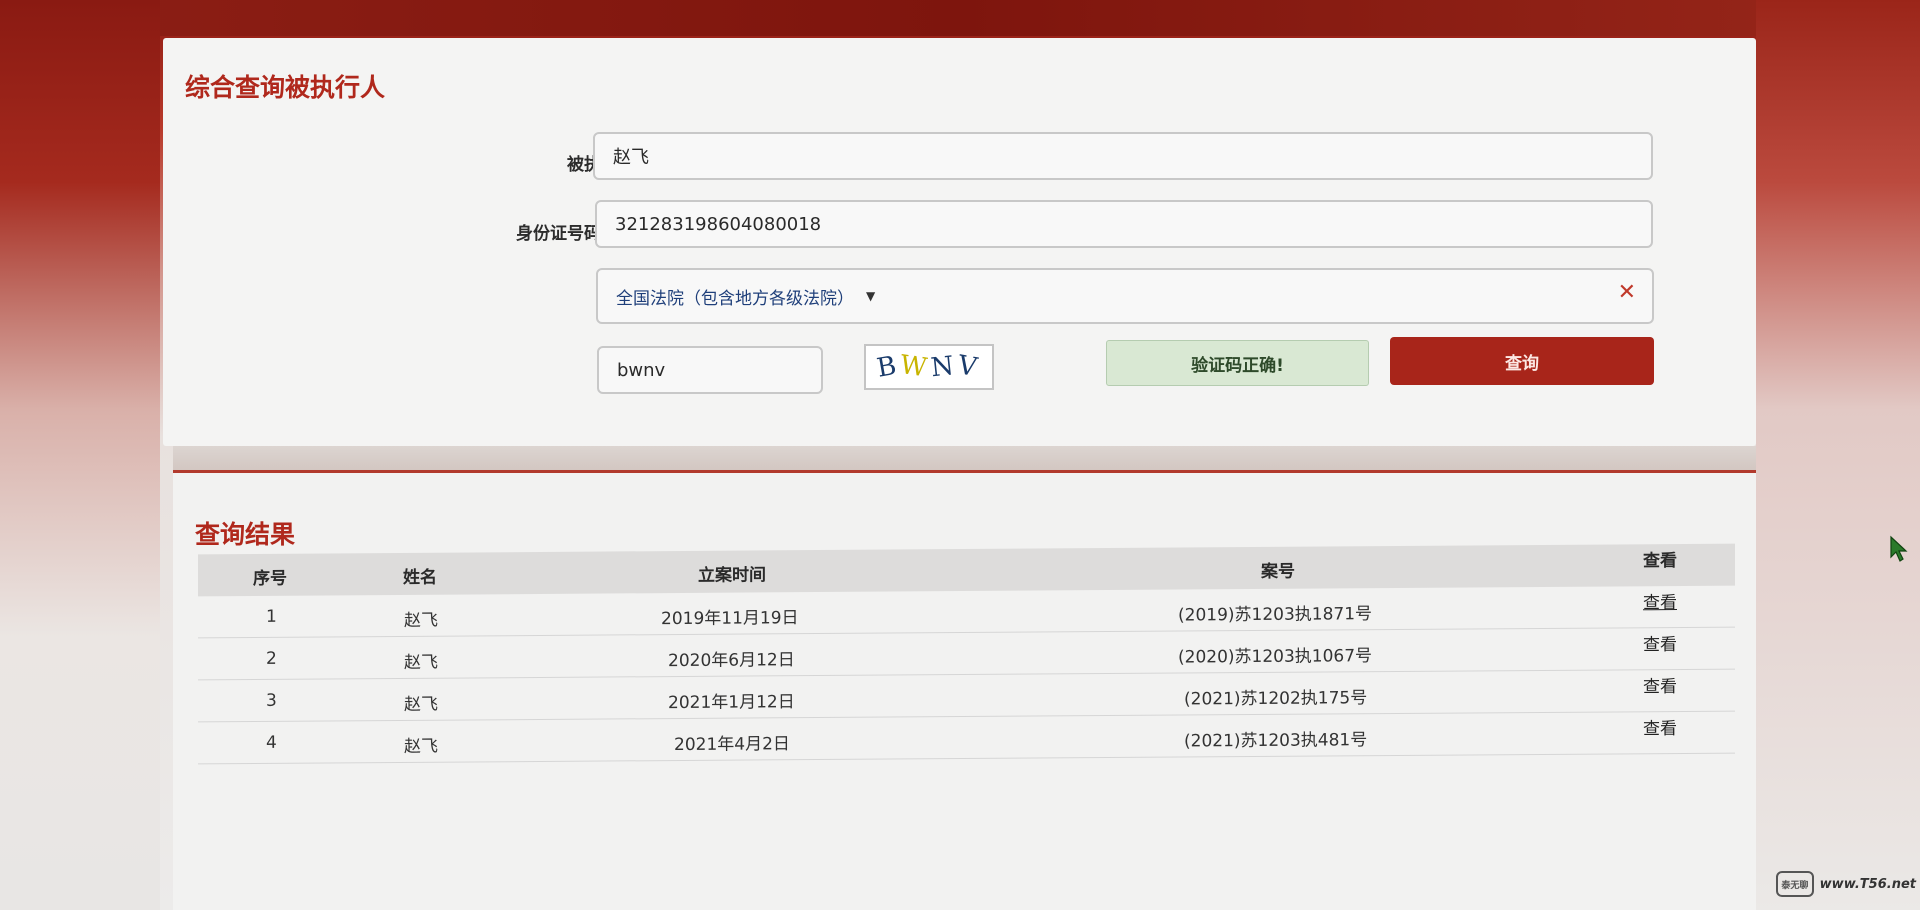  I want to click on row-no: 2, so click(271, 658).